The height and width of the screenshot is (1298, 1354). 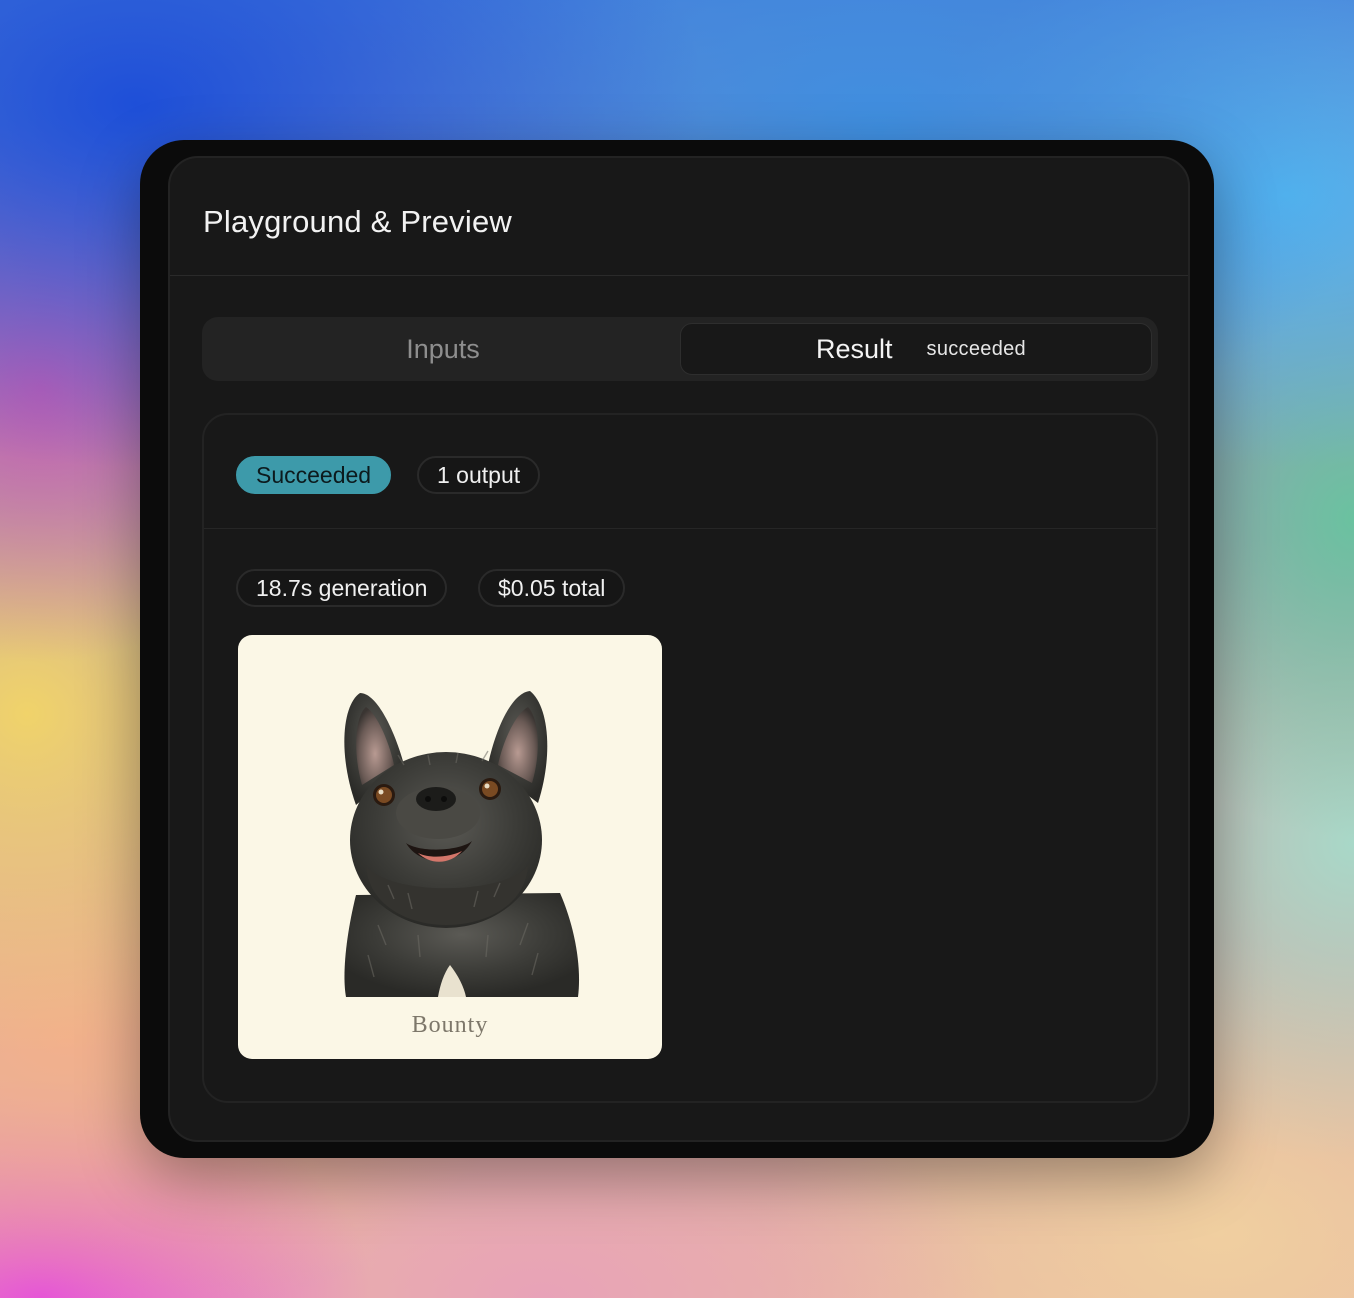 I want to click on panel-title: Playground & Preview, so click(x=357, y=221).